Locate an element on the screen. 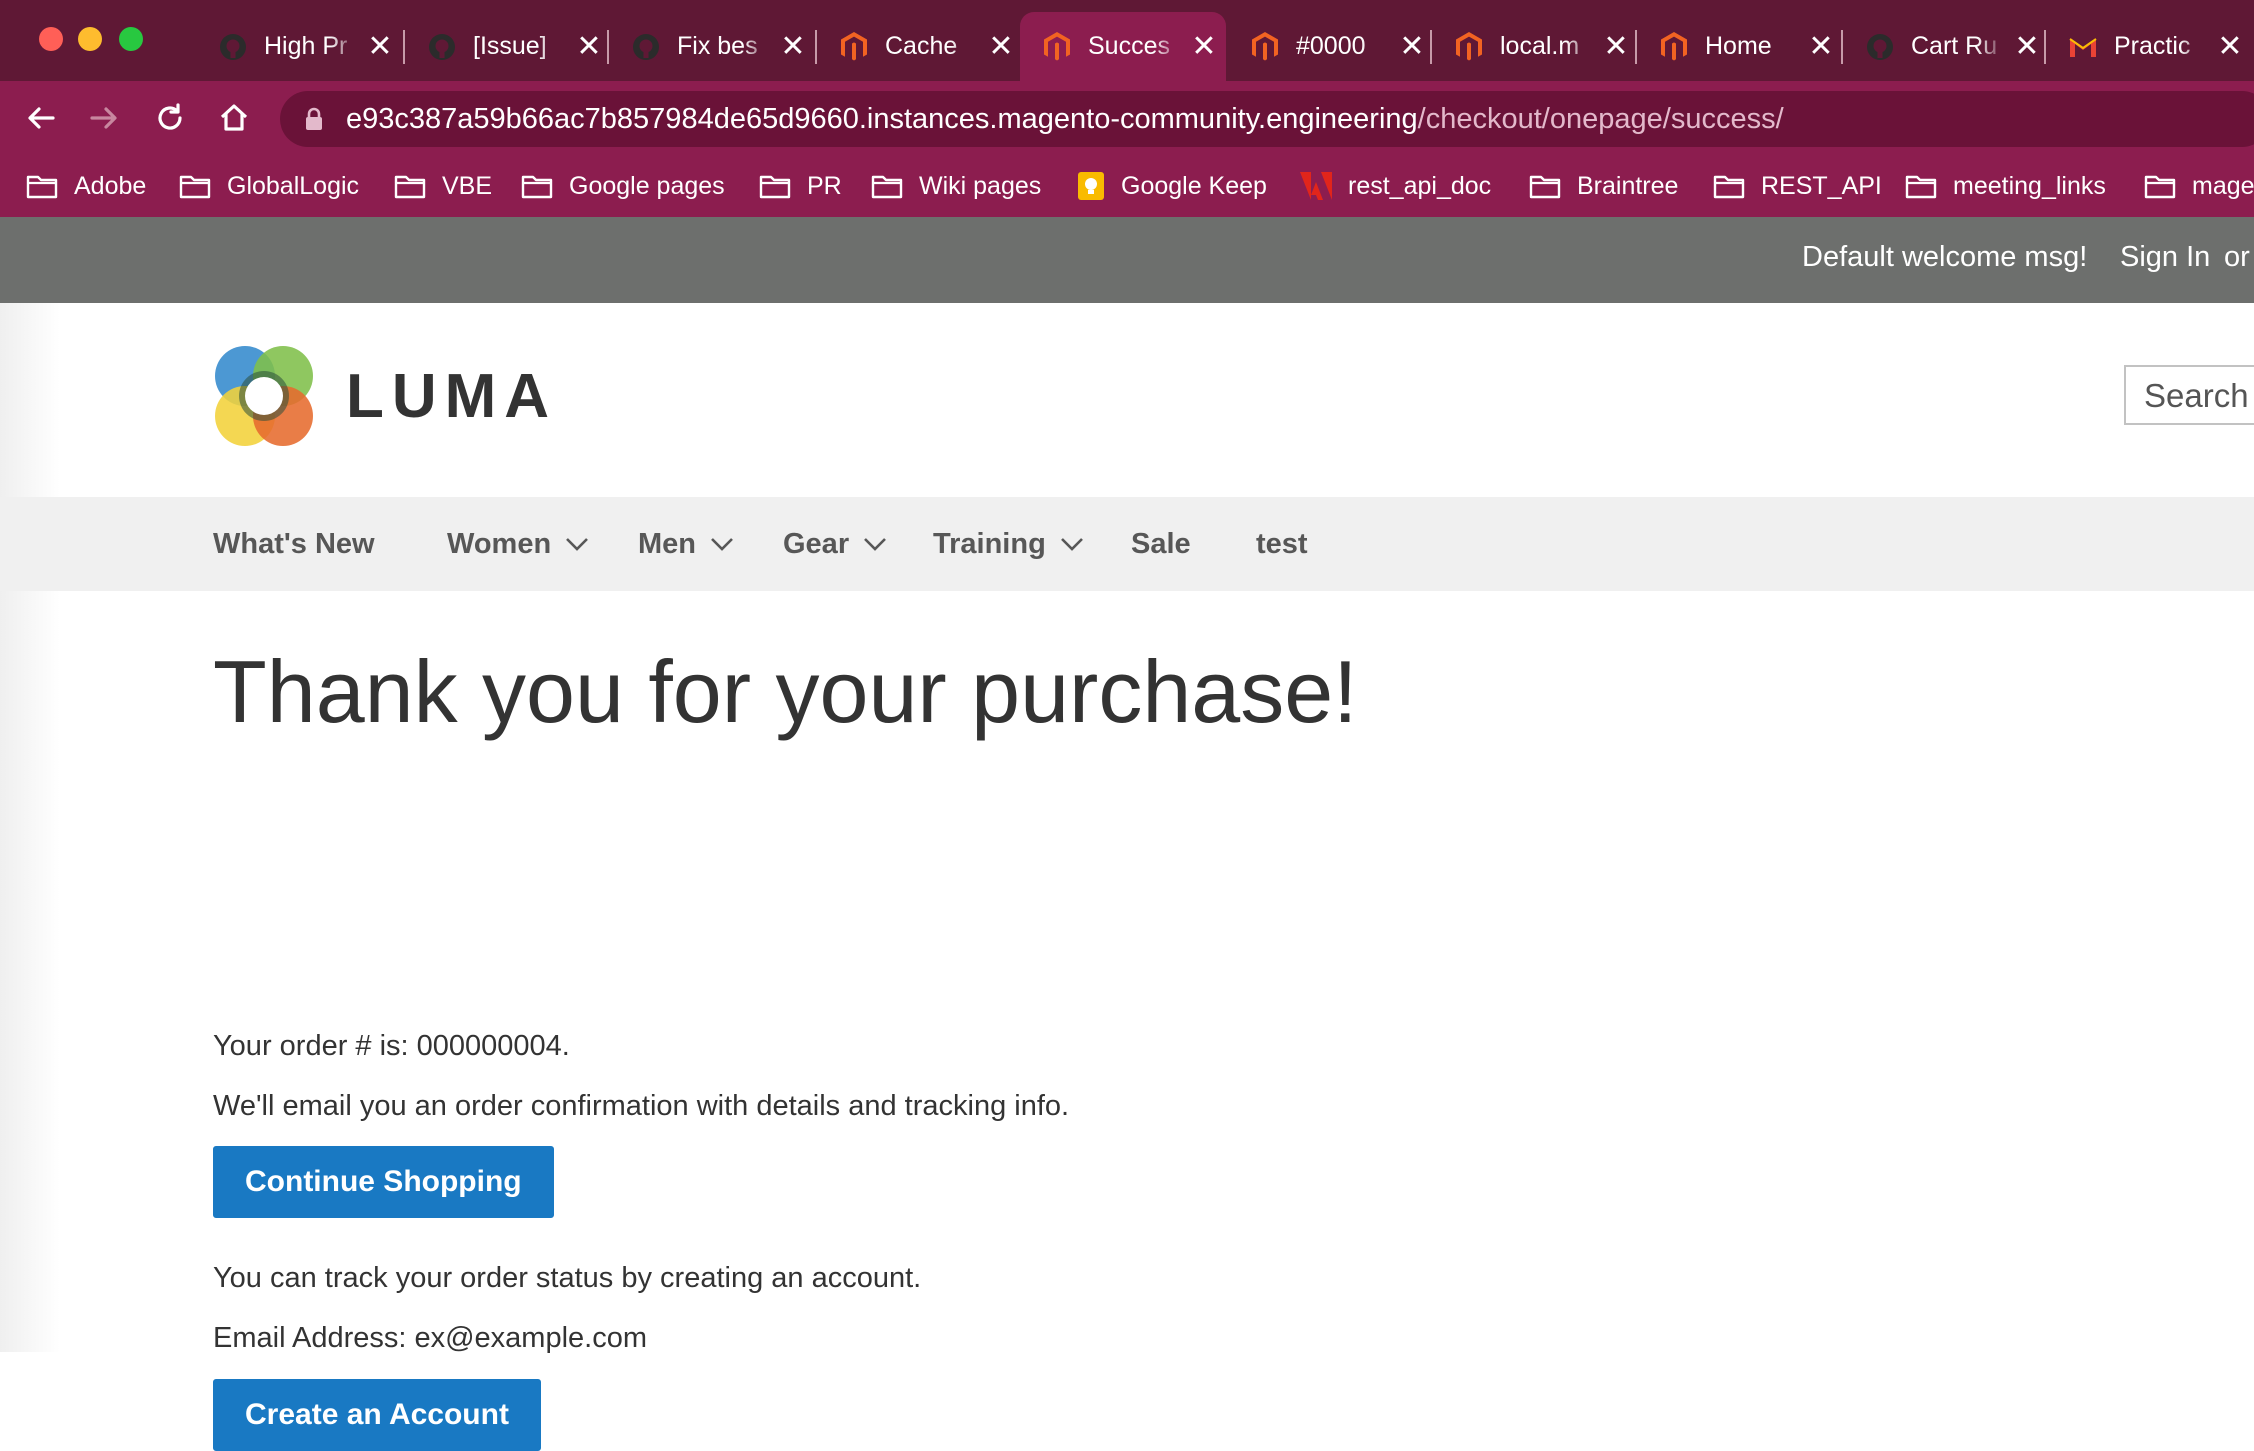  luma-logo is located at coordinates (264, 397).